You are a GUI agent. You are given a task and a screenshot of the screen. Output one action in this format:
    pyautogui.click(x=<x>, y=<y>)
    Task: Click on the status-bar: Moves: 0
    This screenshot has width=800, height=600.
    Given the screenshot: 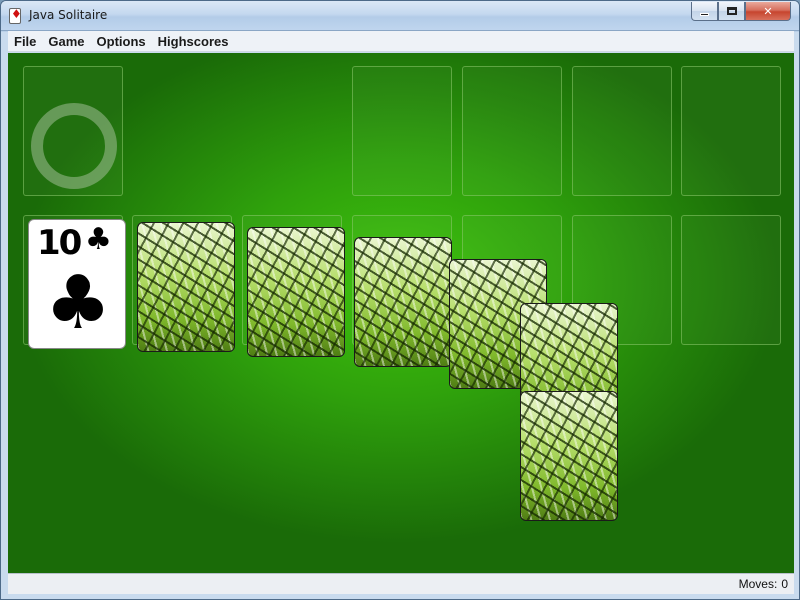 What is the action you would take?
    pyautogui.click(x=401, y=583)
    